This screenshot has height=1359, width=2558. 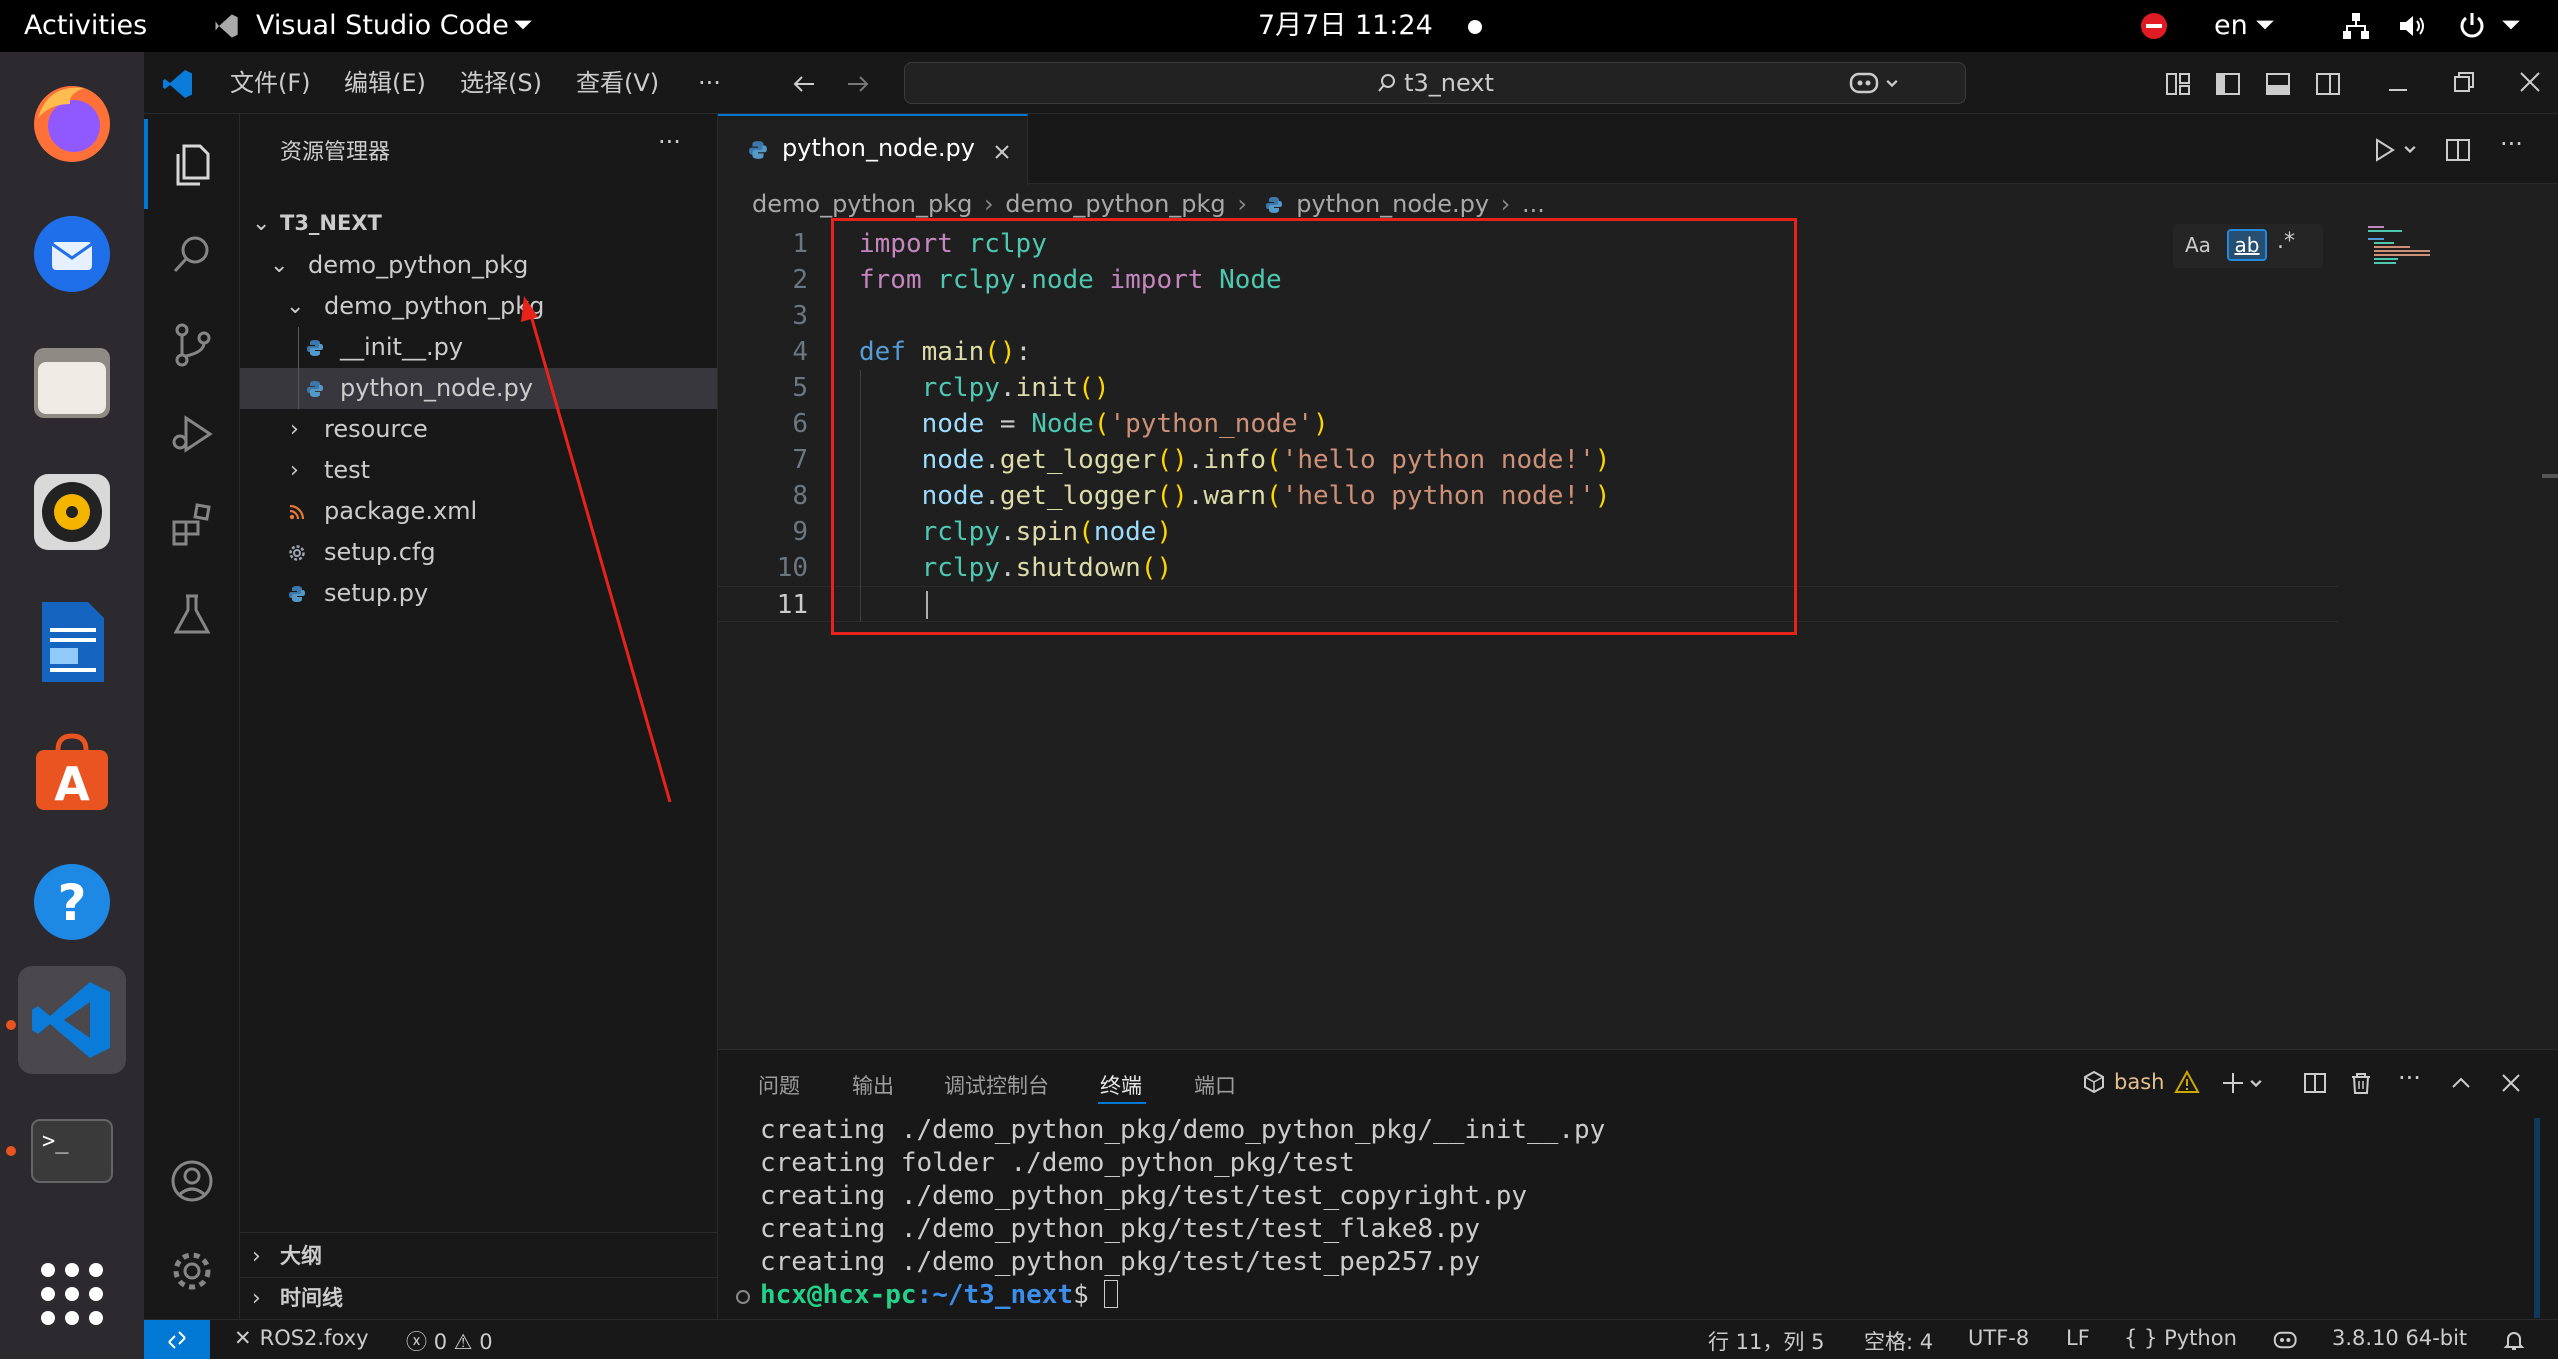 What do you see at coordinates (2537, 1218) in the screenshot?
I see `terminal-scrollbar` at bounding box center [2537, 1218].